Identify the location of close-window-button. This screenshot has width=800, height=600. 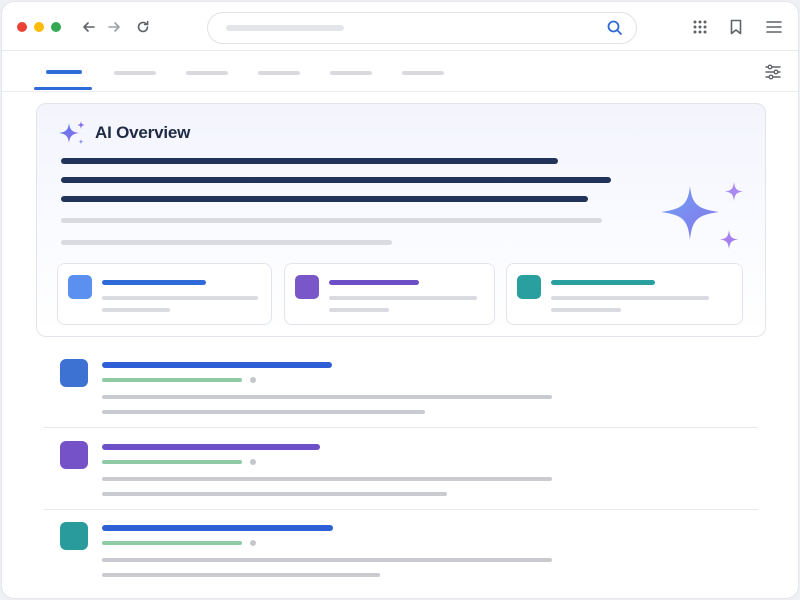
(22, 27).